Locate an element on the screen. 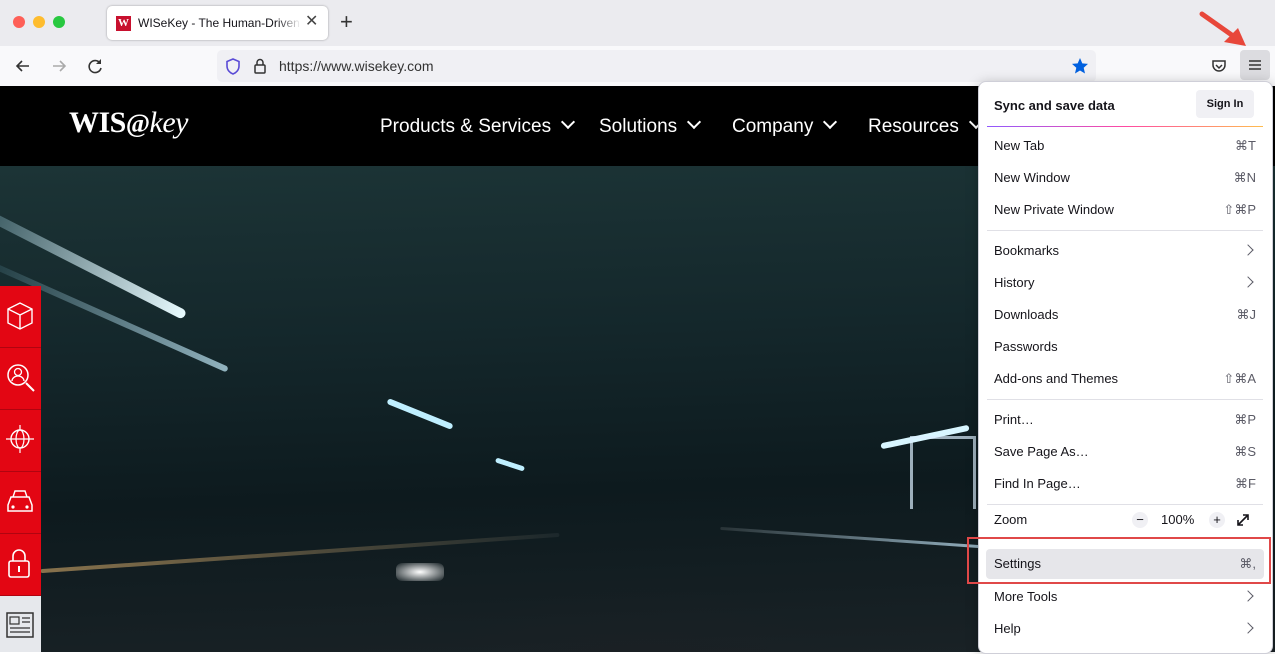  menu-item-label: History is located at coordinates (1014, 282).